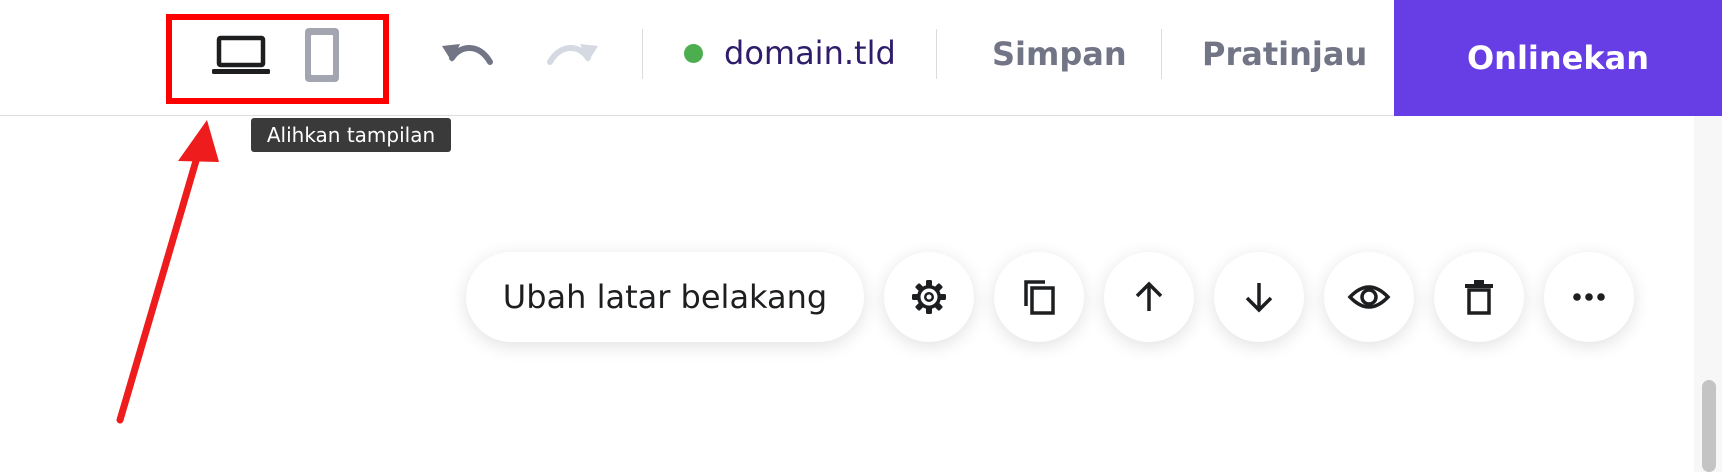  What do you see at coordinates (1059, 54) in the screenshot?
I see `save-button: Simpan` at bounding box center [1059, 54].